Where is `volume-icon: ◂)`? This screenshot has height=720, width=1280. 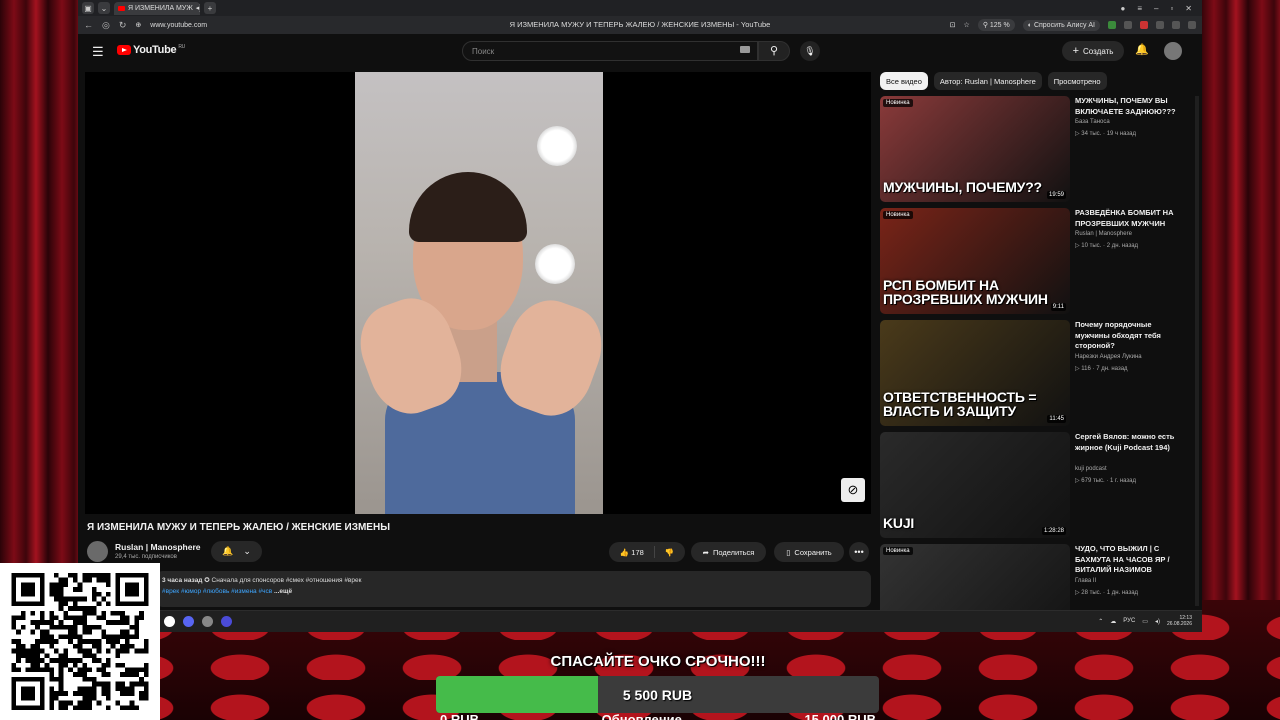
volume-icon: ◂) is located at coordinates (1157, 621).